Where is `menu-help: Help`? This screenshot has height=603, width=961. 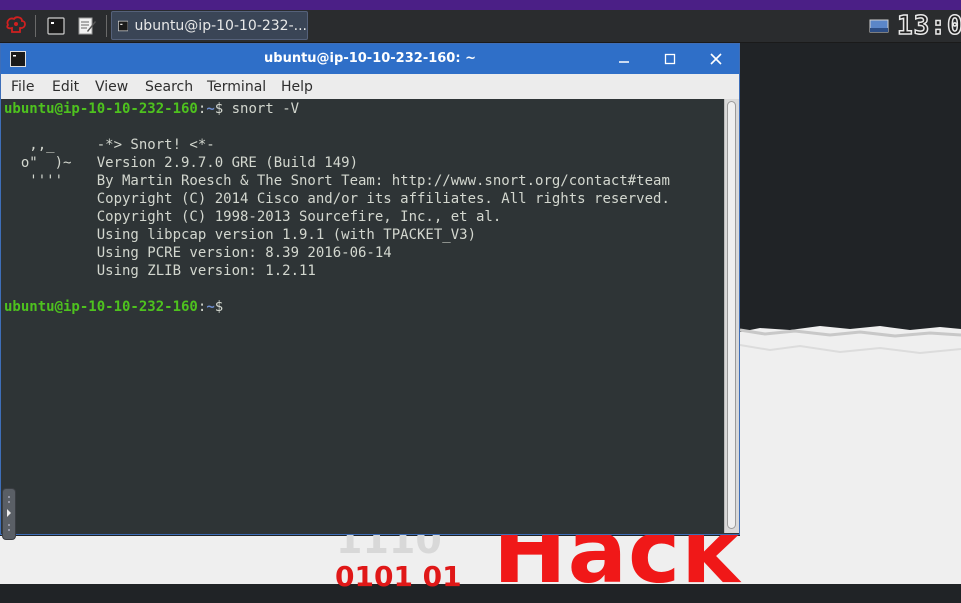
menu-help: Help is located at coordinates (297, 87).